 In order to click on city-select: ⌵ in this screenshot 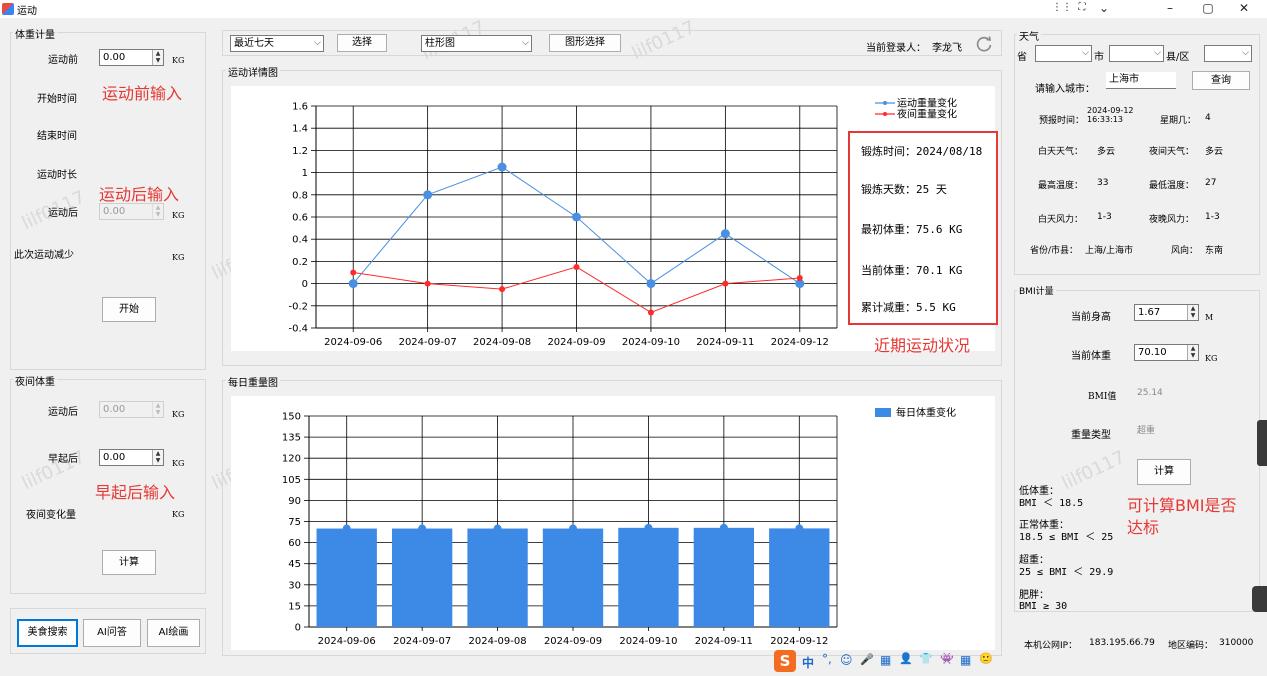, I will do `click(1136, 53)`.